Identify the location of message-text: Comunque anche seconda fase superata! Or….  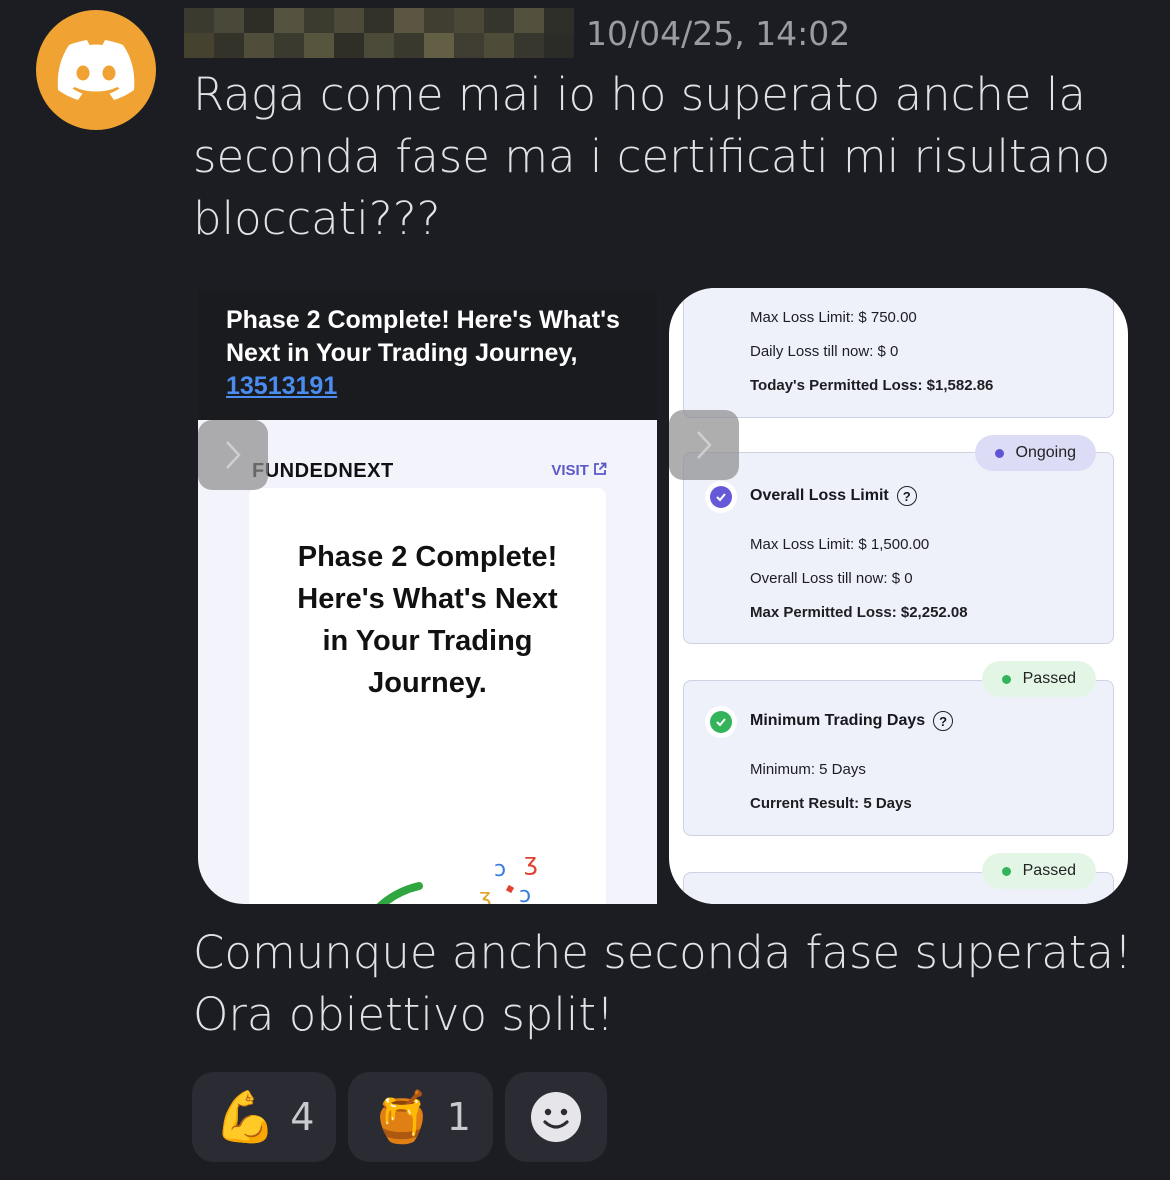
(663, 983).